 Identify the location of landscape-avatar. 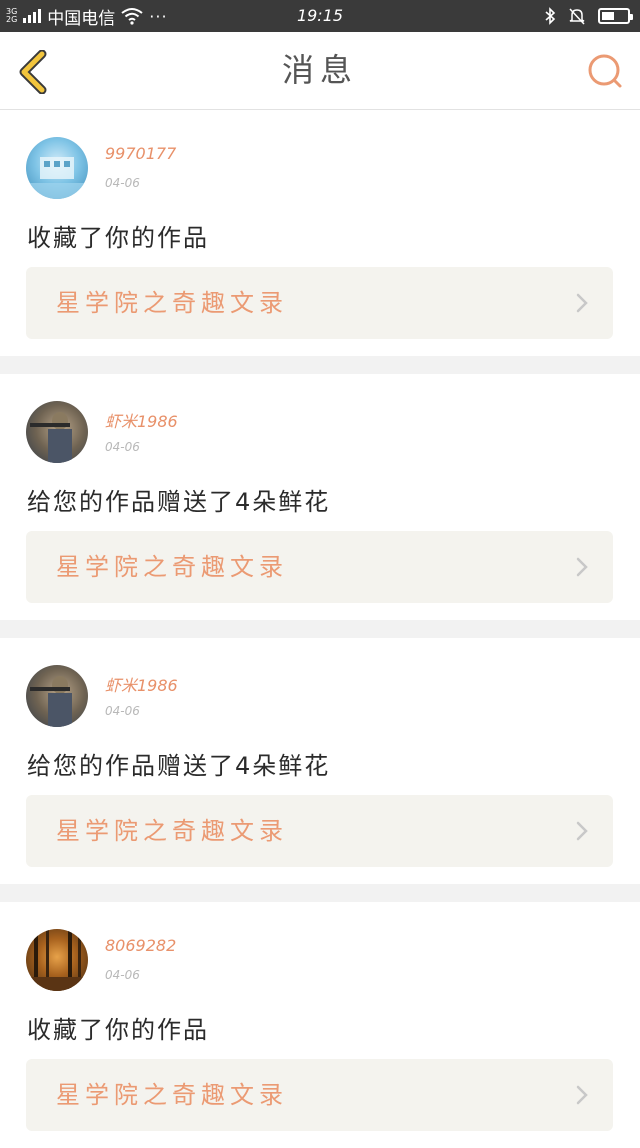
(57, 168).